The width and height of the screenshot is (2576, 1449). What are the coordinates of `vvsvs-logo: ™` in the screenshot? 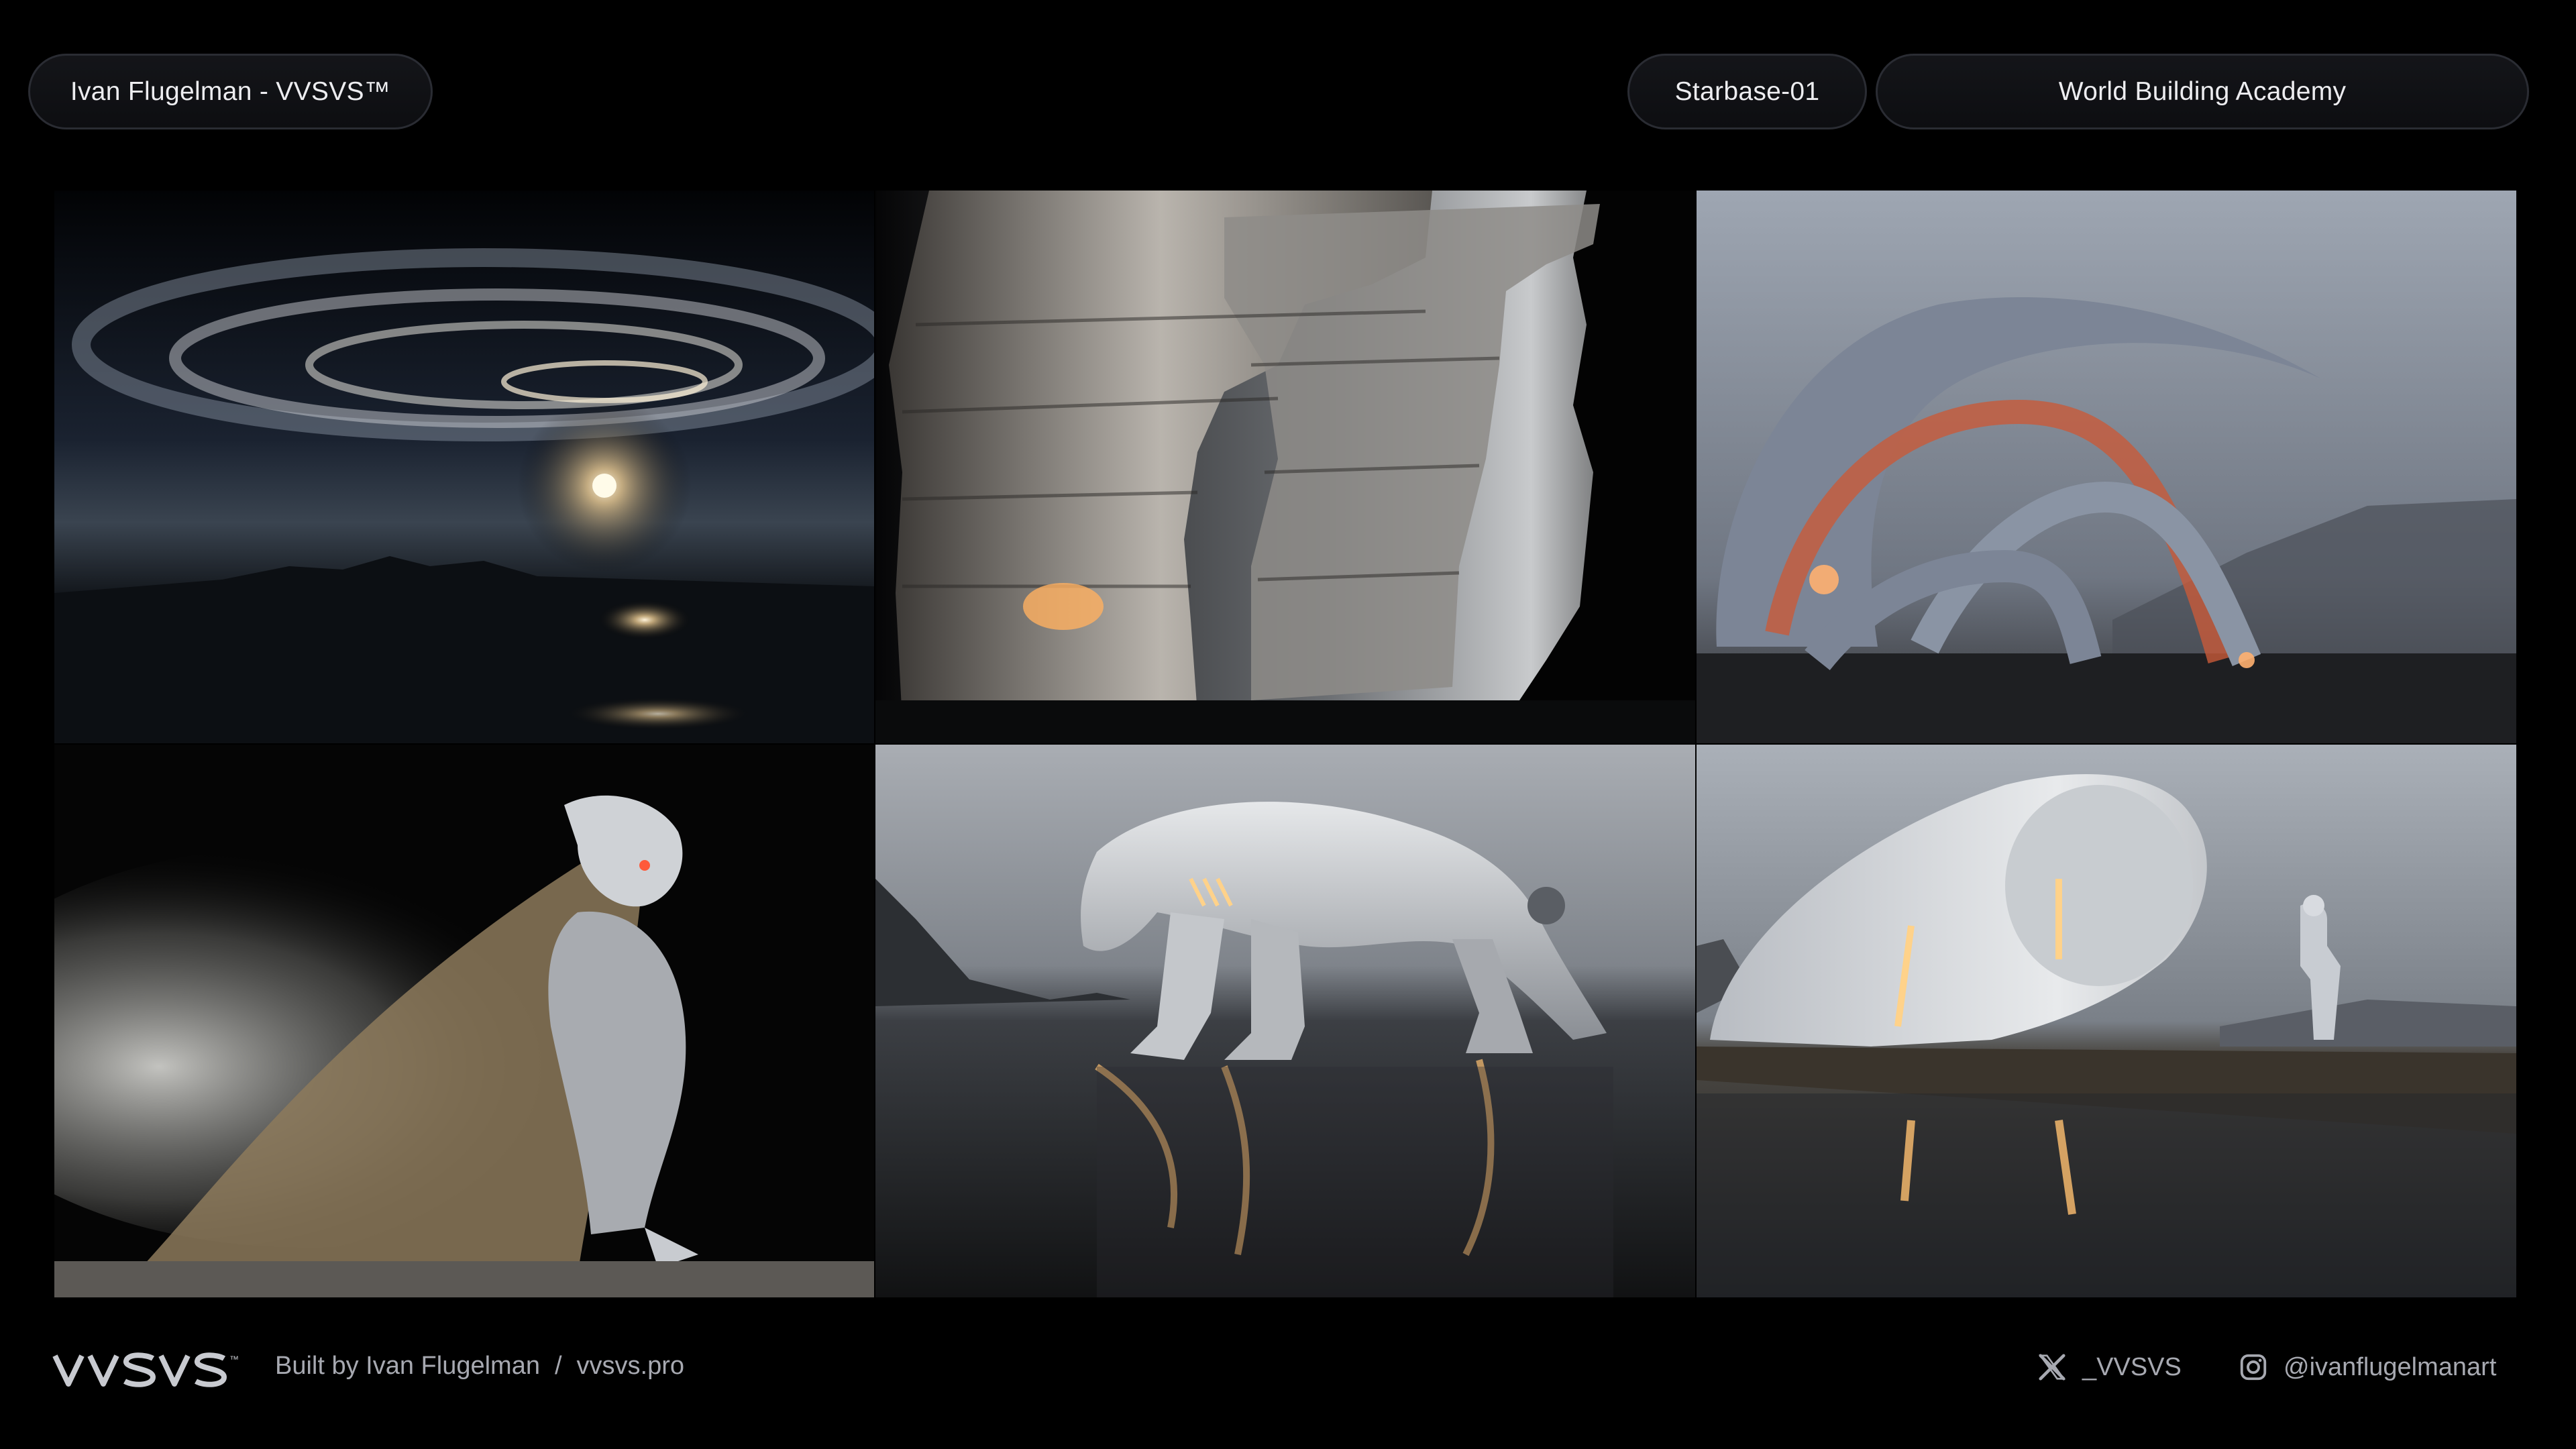 It's located at (153, 1369).